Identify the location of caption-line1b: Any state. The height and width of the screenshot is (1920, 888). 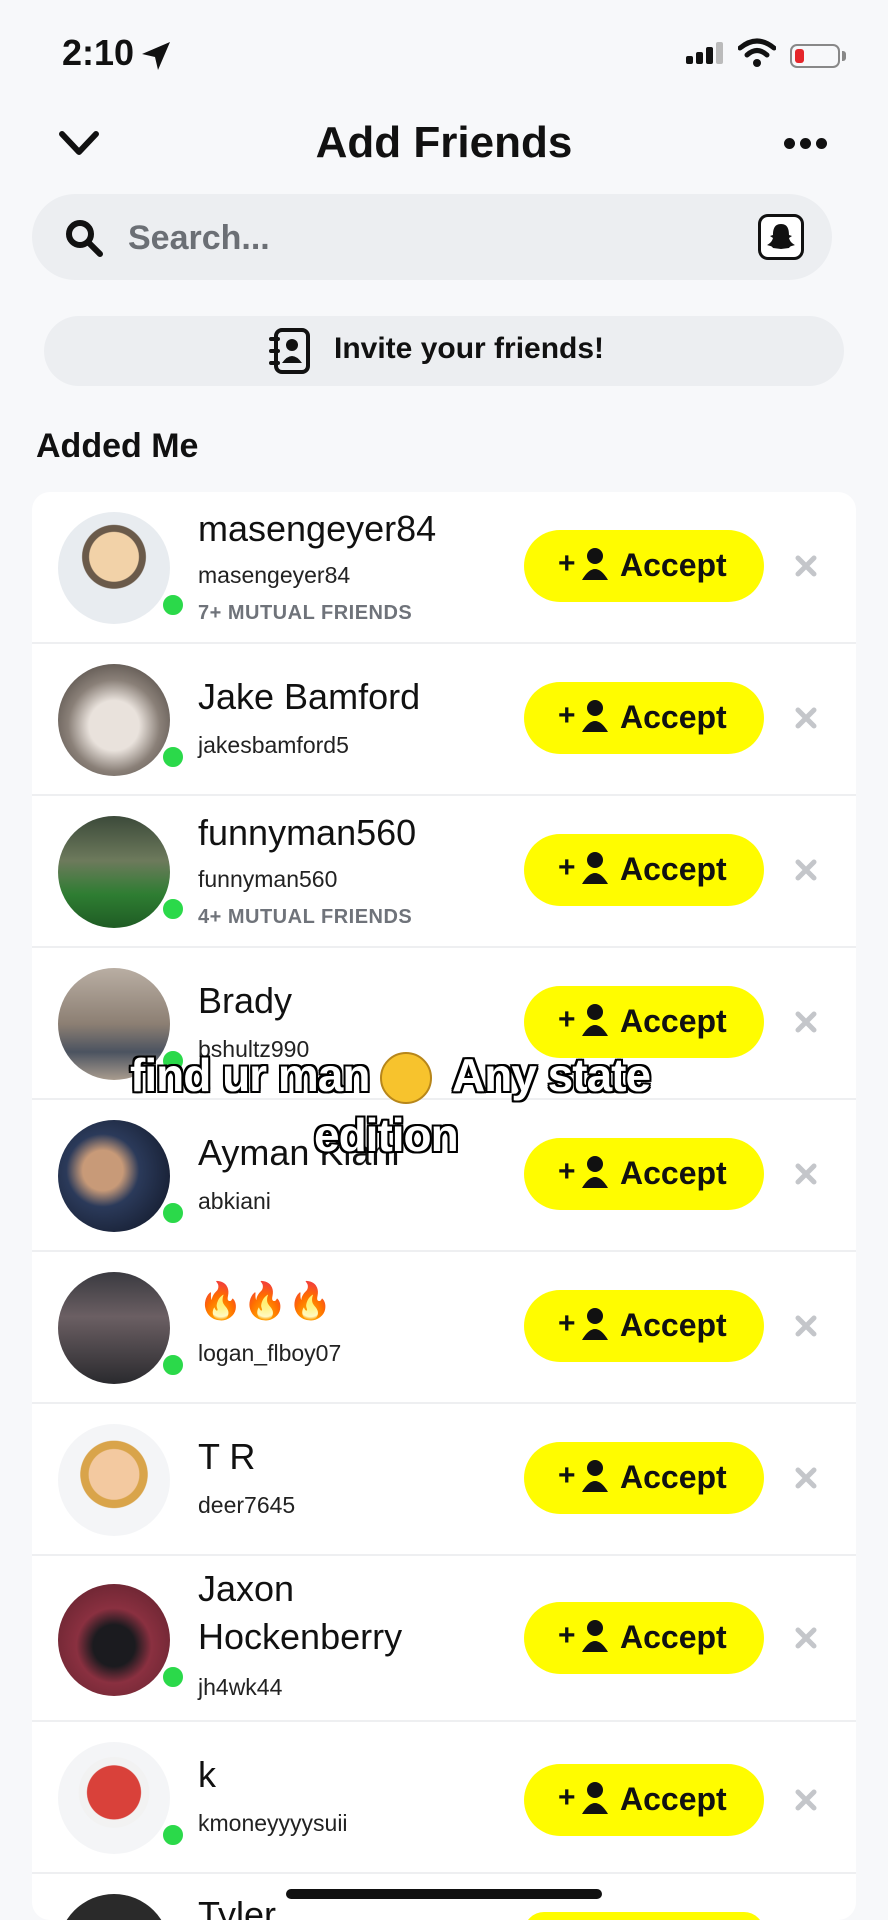
(551, 1075).